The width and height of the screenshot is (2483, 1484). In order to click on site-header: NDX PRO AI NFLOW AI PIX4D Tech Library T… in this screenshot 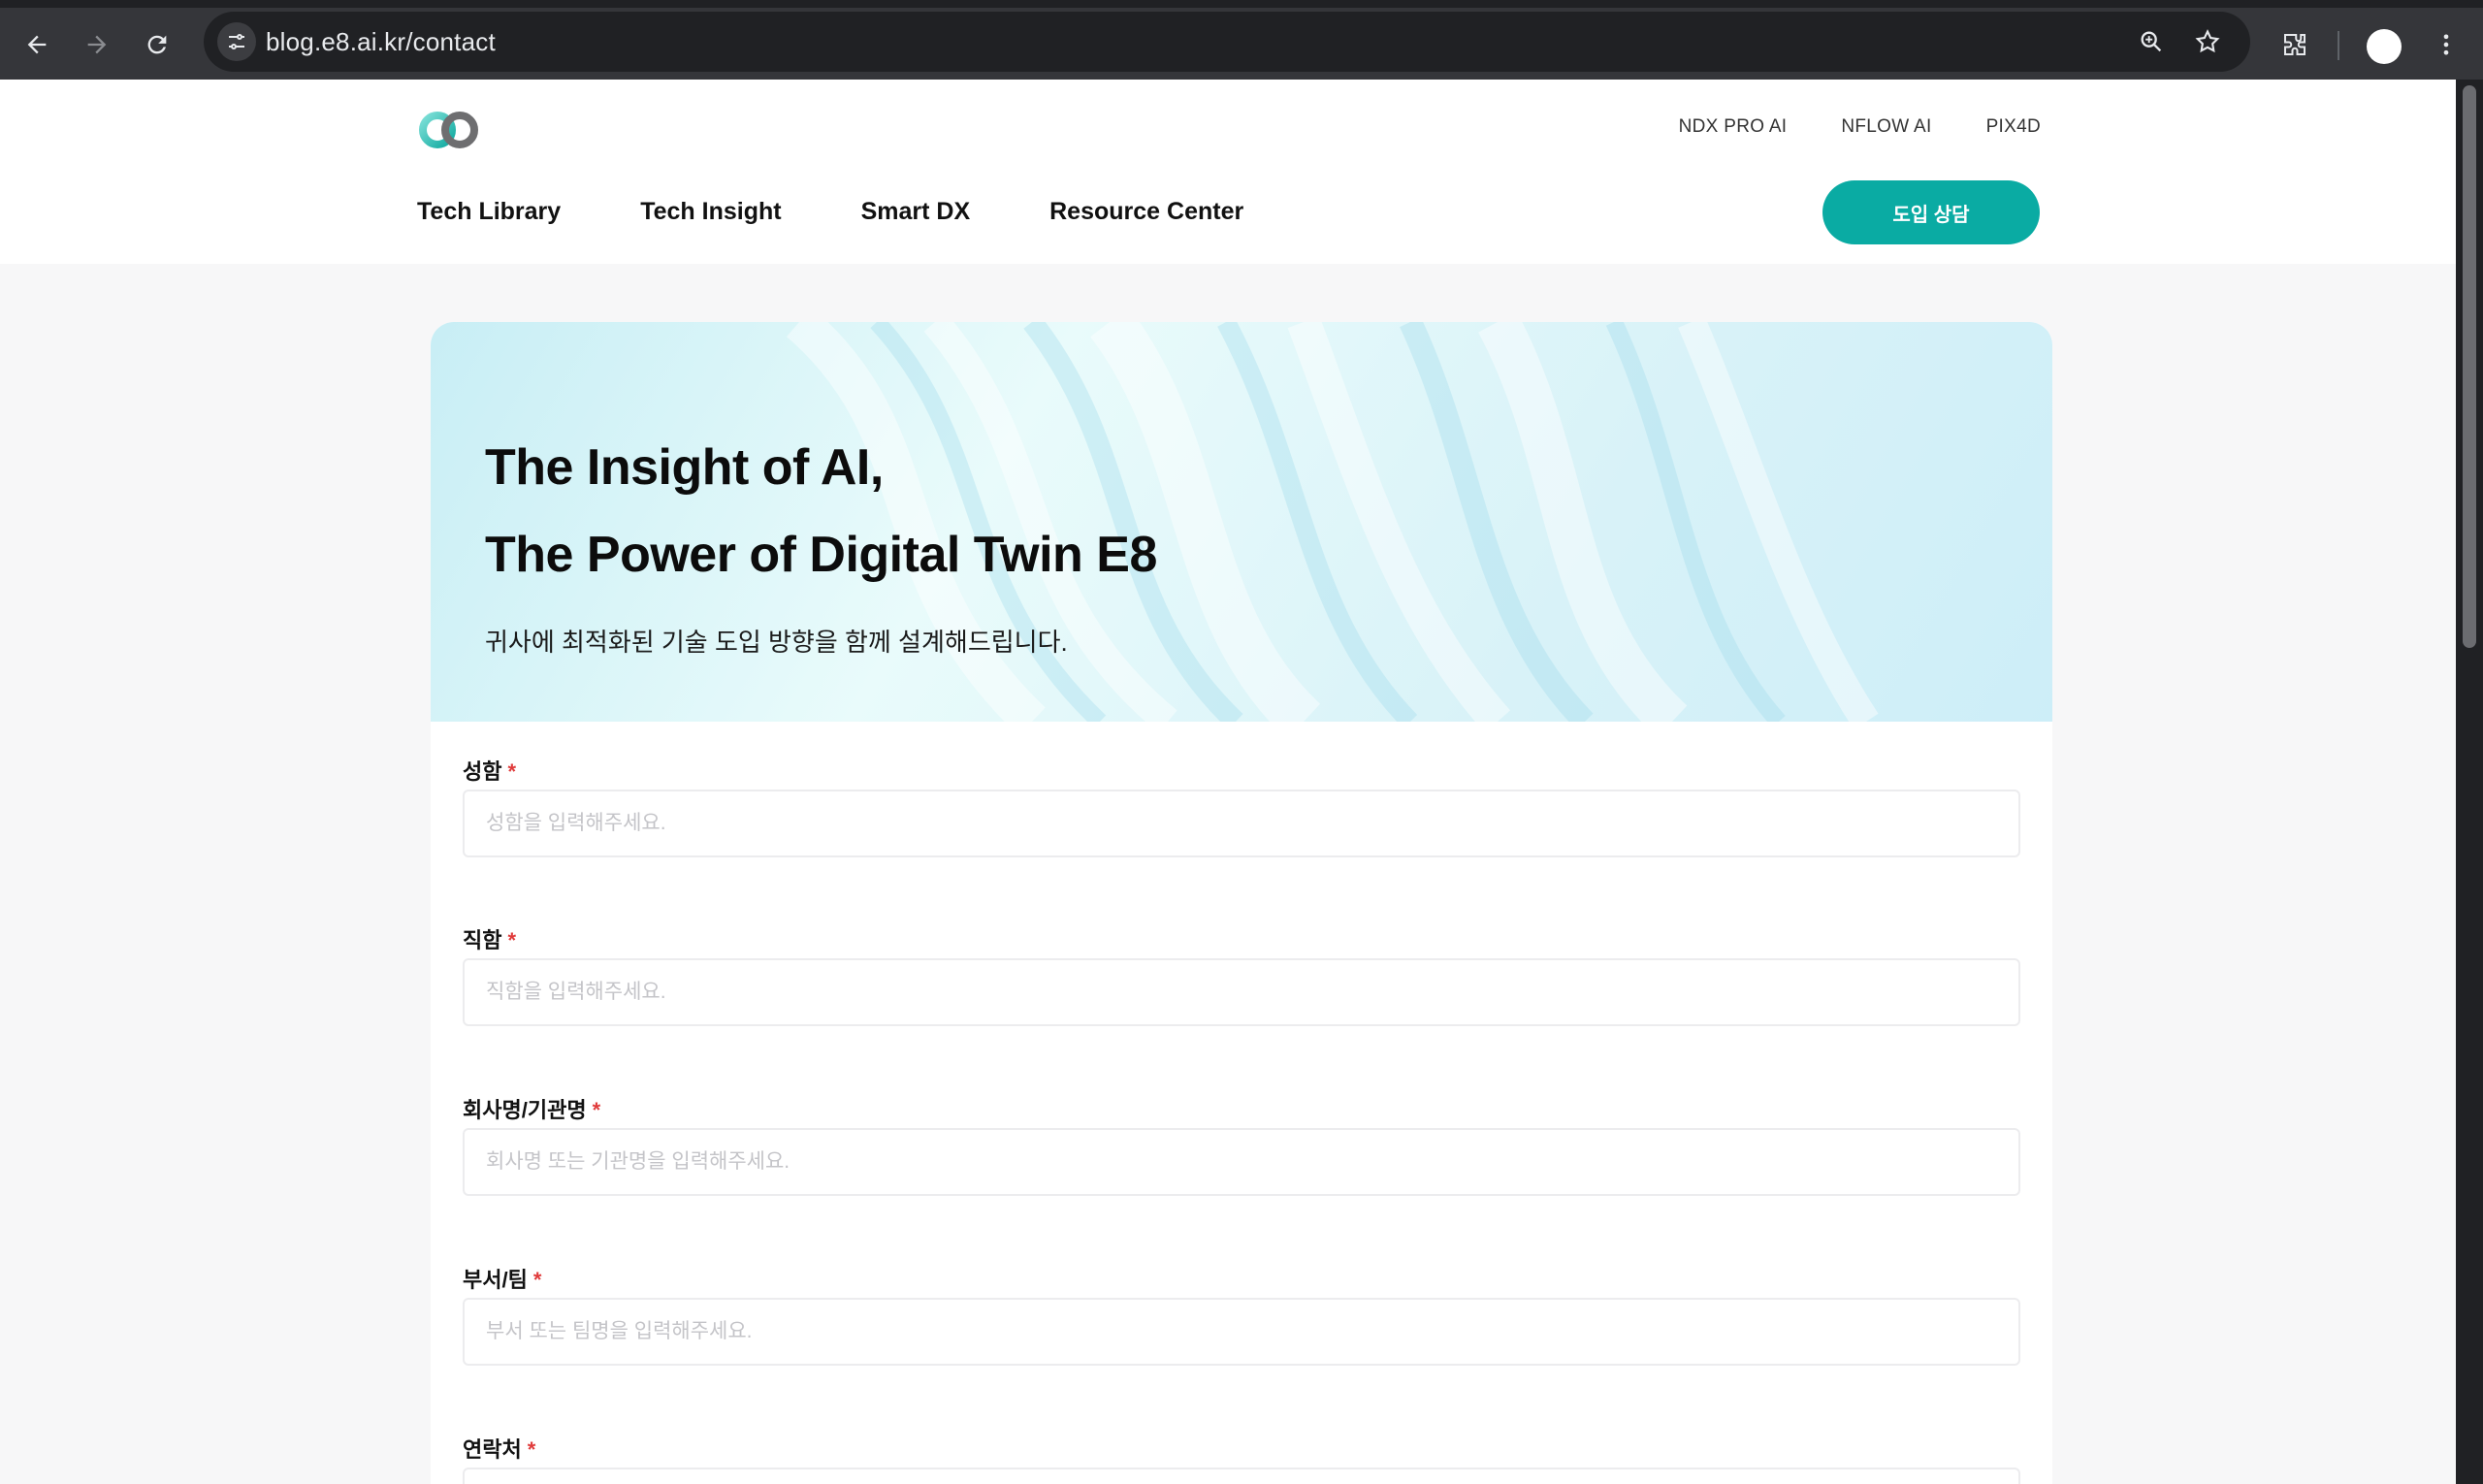, I will do `click(1228, 172)`.